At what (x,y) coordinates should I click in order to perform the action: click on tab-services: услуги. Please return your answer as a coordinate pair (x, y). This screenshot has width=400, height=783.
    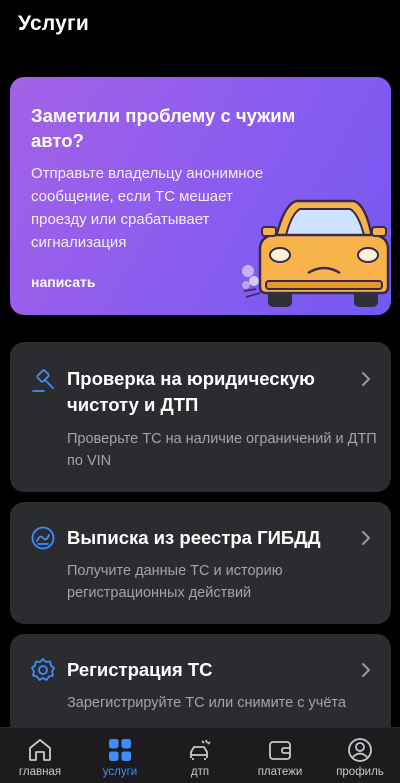
    Looking at the image, I should click on (120, 755).